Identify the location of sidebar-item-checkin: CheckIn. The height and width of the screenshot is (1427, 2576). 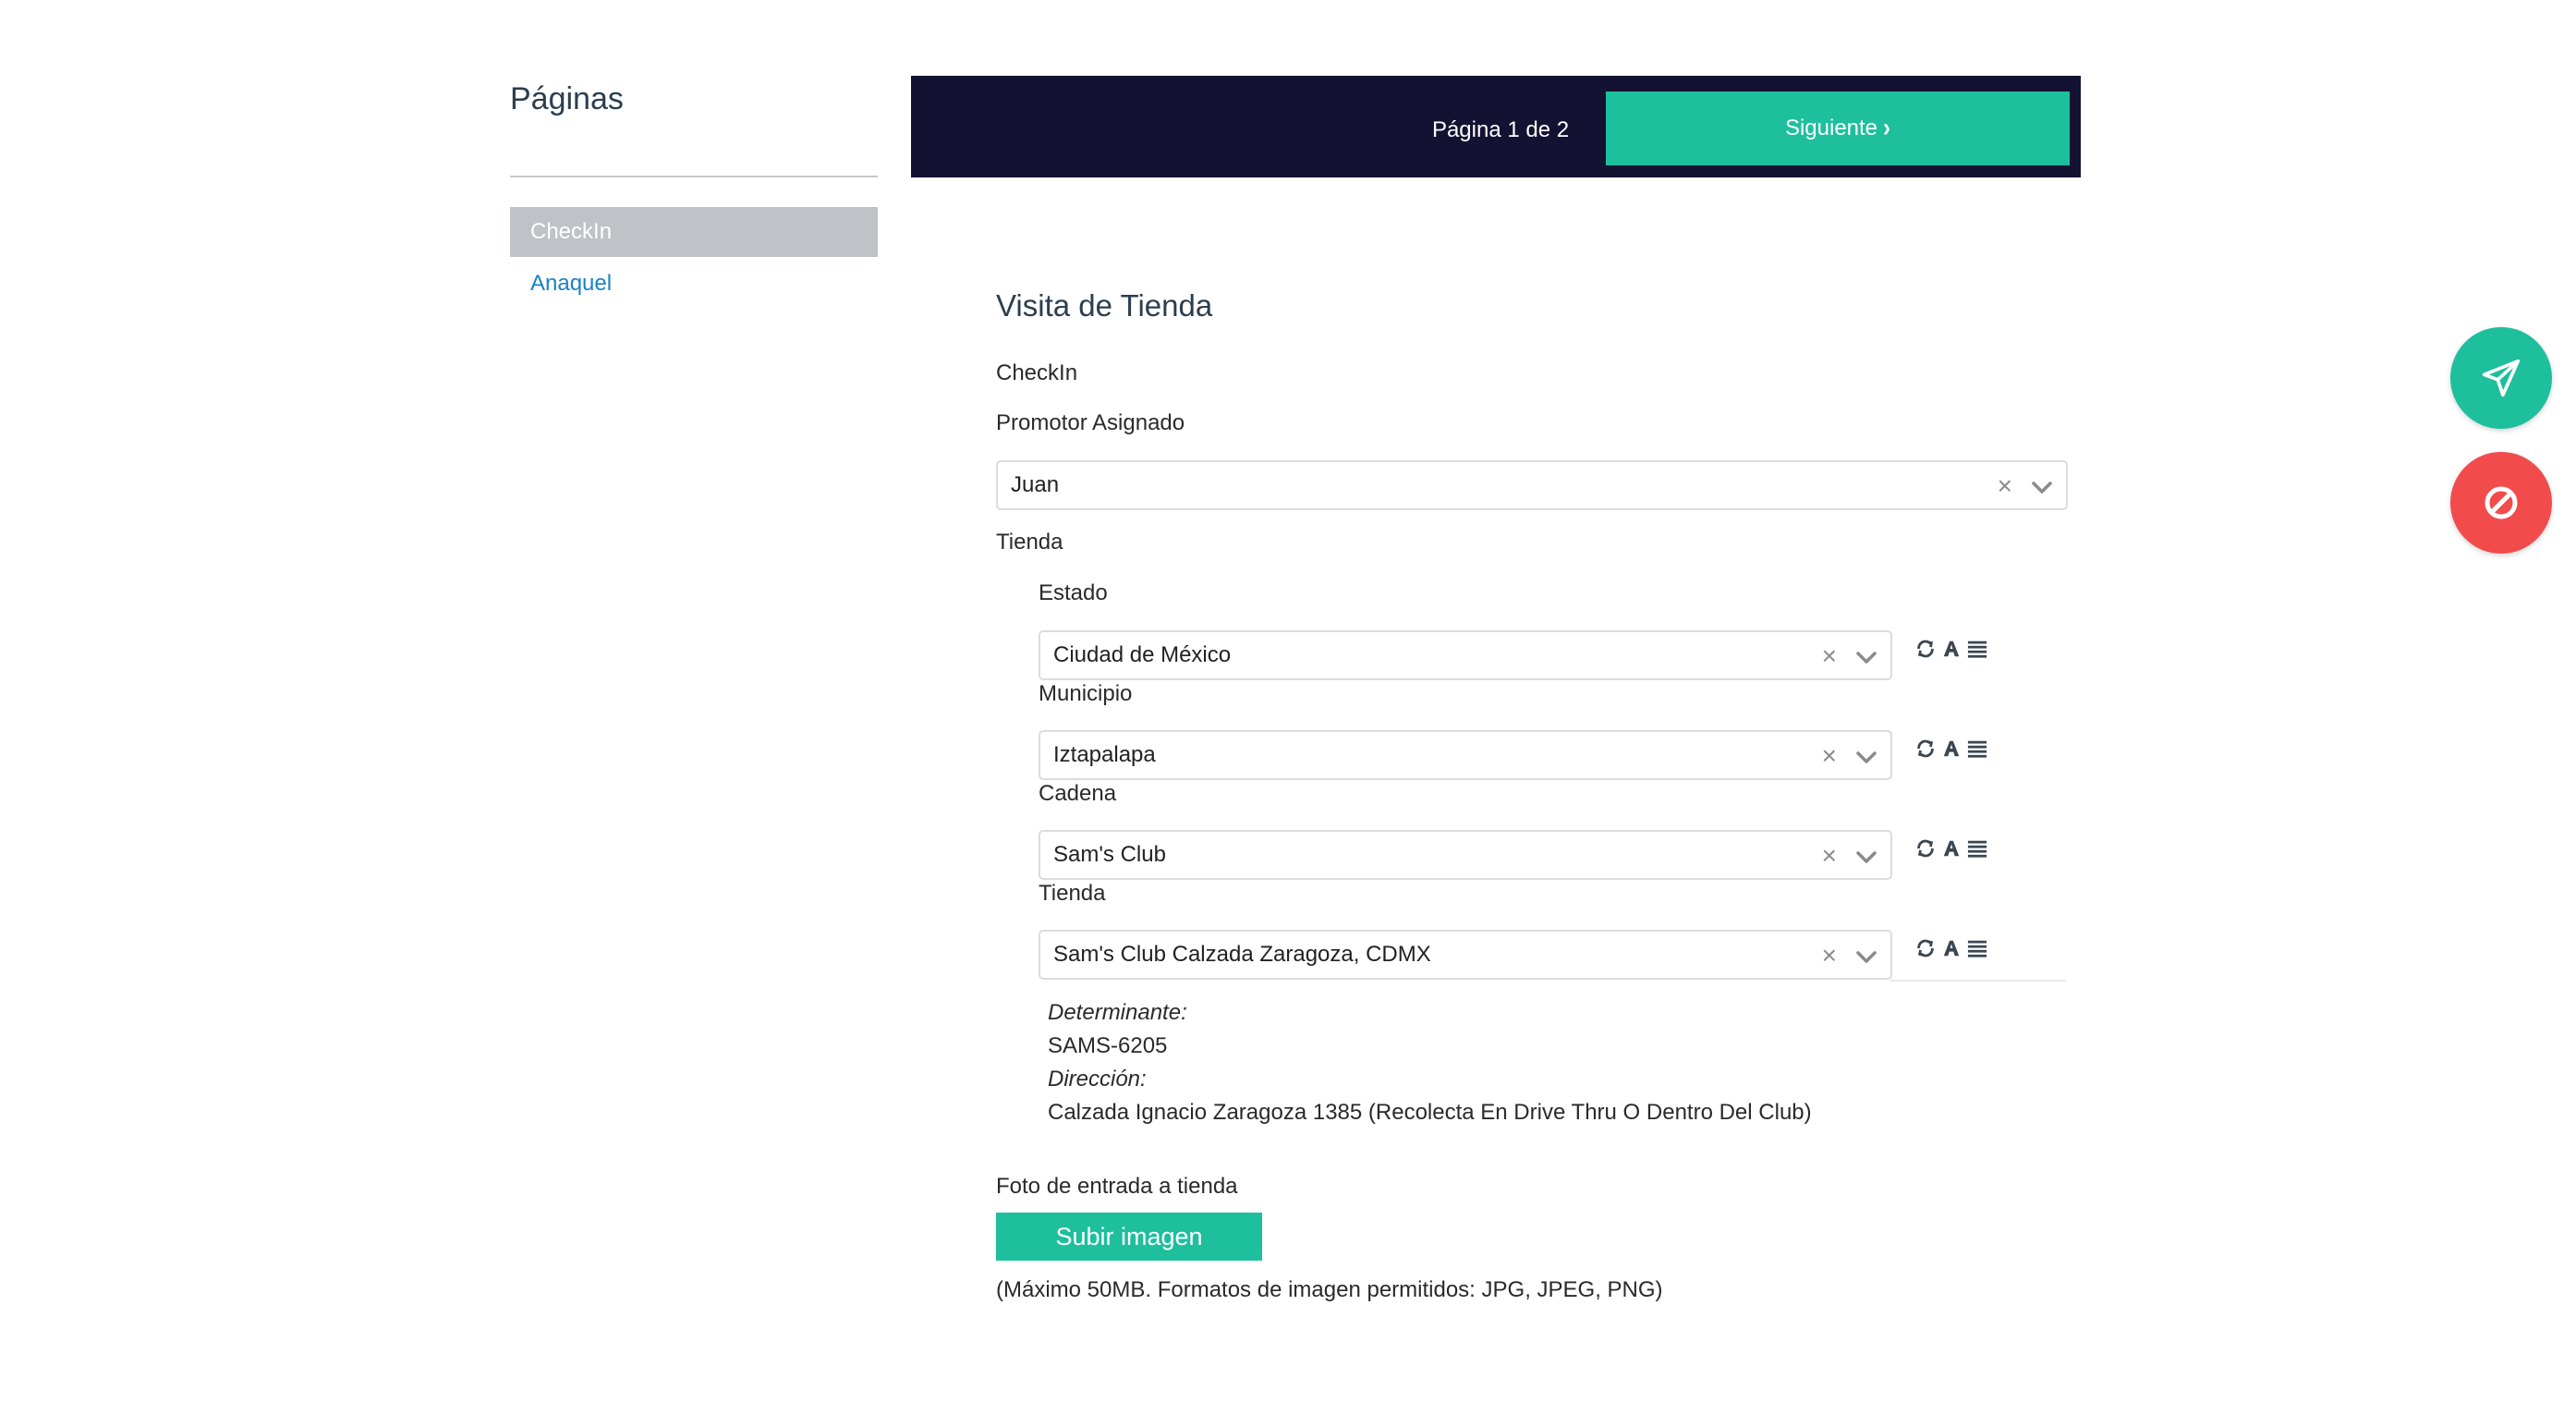
(694, 232).